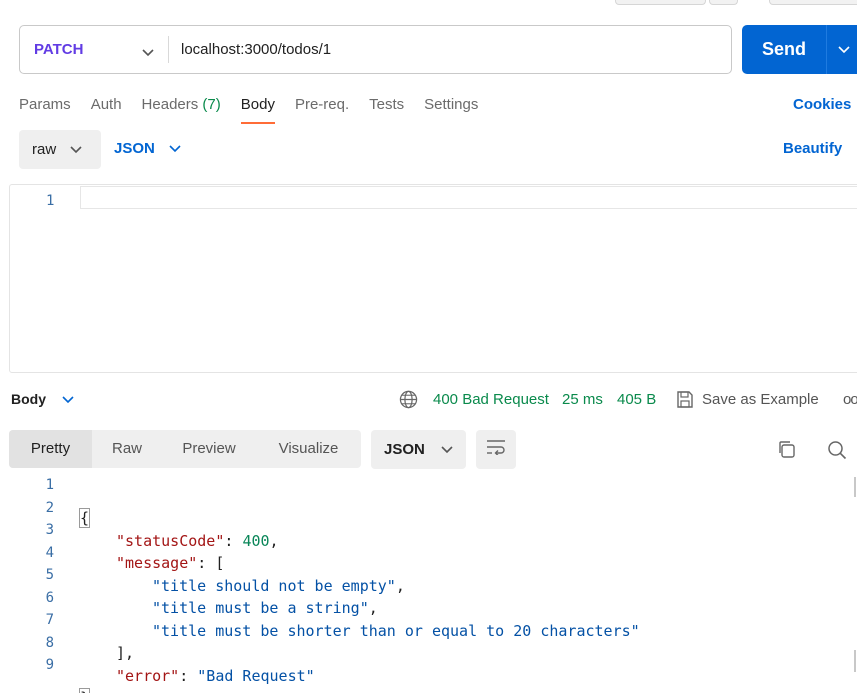 This screenshot has width=857, height=693. Describe the element at coordinates (170, 541) in the screenshot. I see `json-key: "statusCode"` at that location.